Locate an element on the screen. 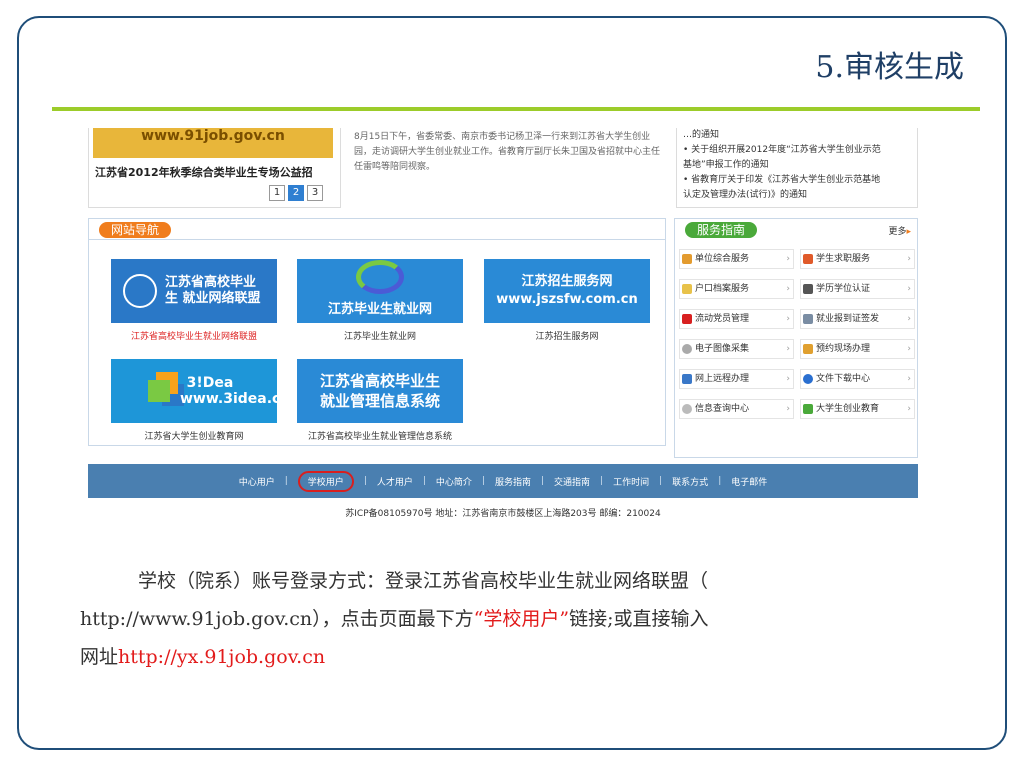 The width and height of the screenshot is (1024, 768). pager-page-1: 1 is located at coordinates (277, 193).